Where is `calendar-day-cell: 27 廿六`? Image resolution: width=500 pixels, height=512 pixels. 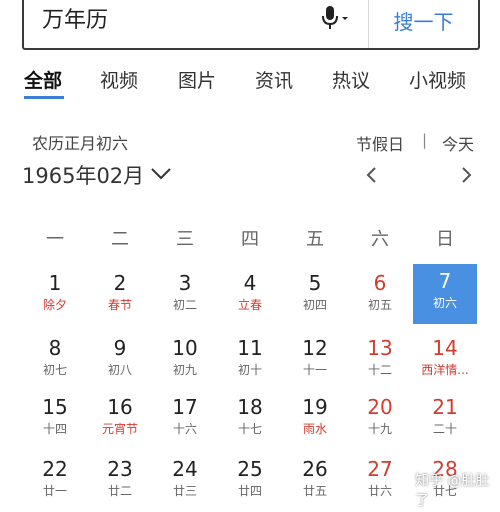 calendar-day-cell: 27 廿六 is located at coordinates (380, 482).